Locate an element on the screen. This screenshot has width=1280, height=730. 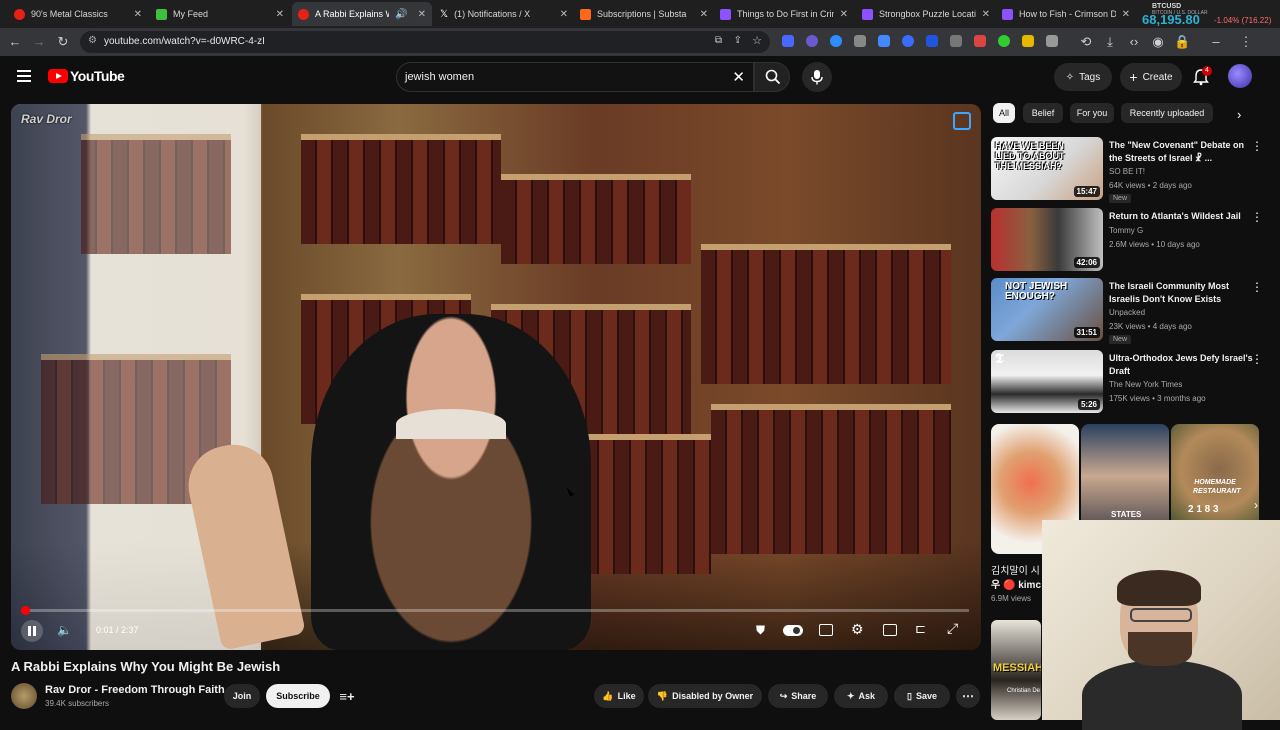
share-page-icon: ⇪ is located at coordinates (738, 40).